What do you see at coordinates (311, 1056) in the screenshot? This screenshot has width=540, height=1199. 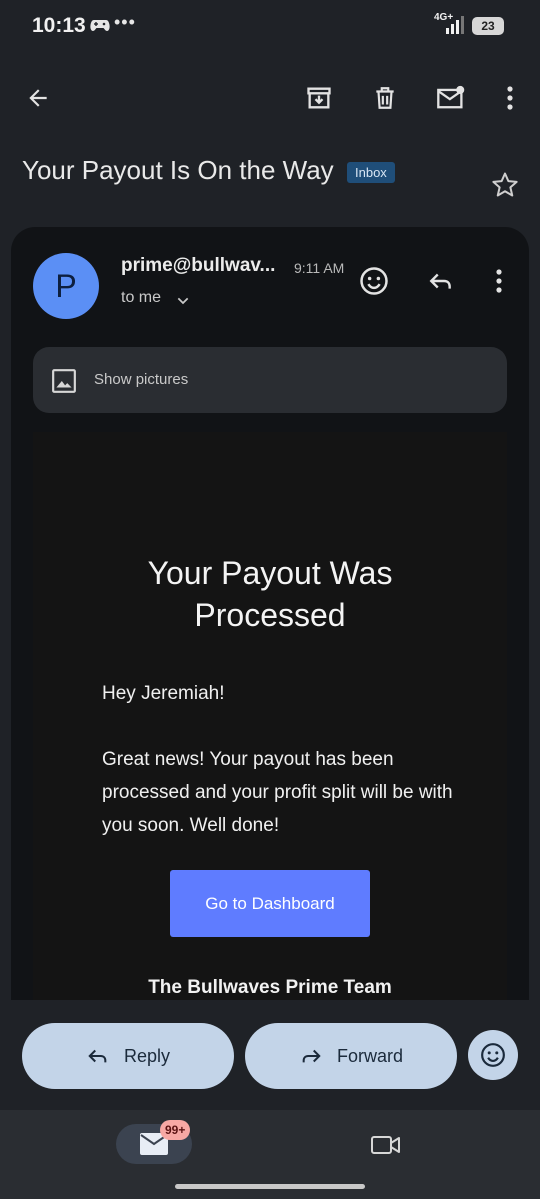 I see `forward-arrow-icon` at bounding box center [311, 1056].